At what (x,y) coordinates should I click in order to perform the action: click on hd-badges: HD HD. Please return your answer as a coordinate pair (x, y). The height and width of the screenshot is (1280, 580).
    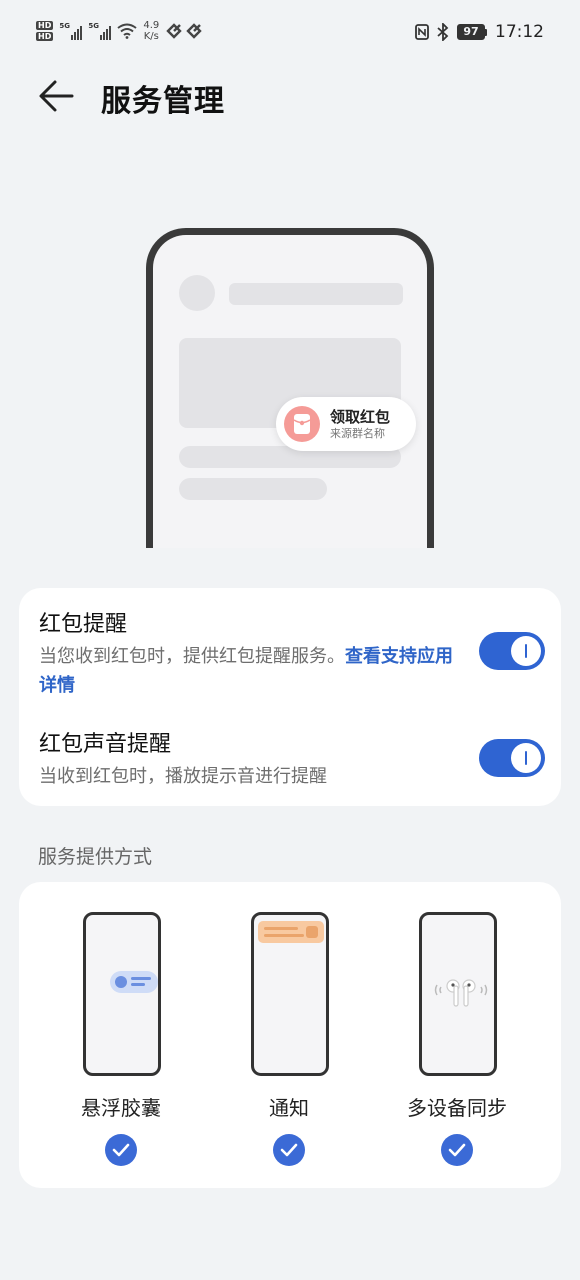
    Looking at the image, I should click on (45, 31).